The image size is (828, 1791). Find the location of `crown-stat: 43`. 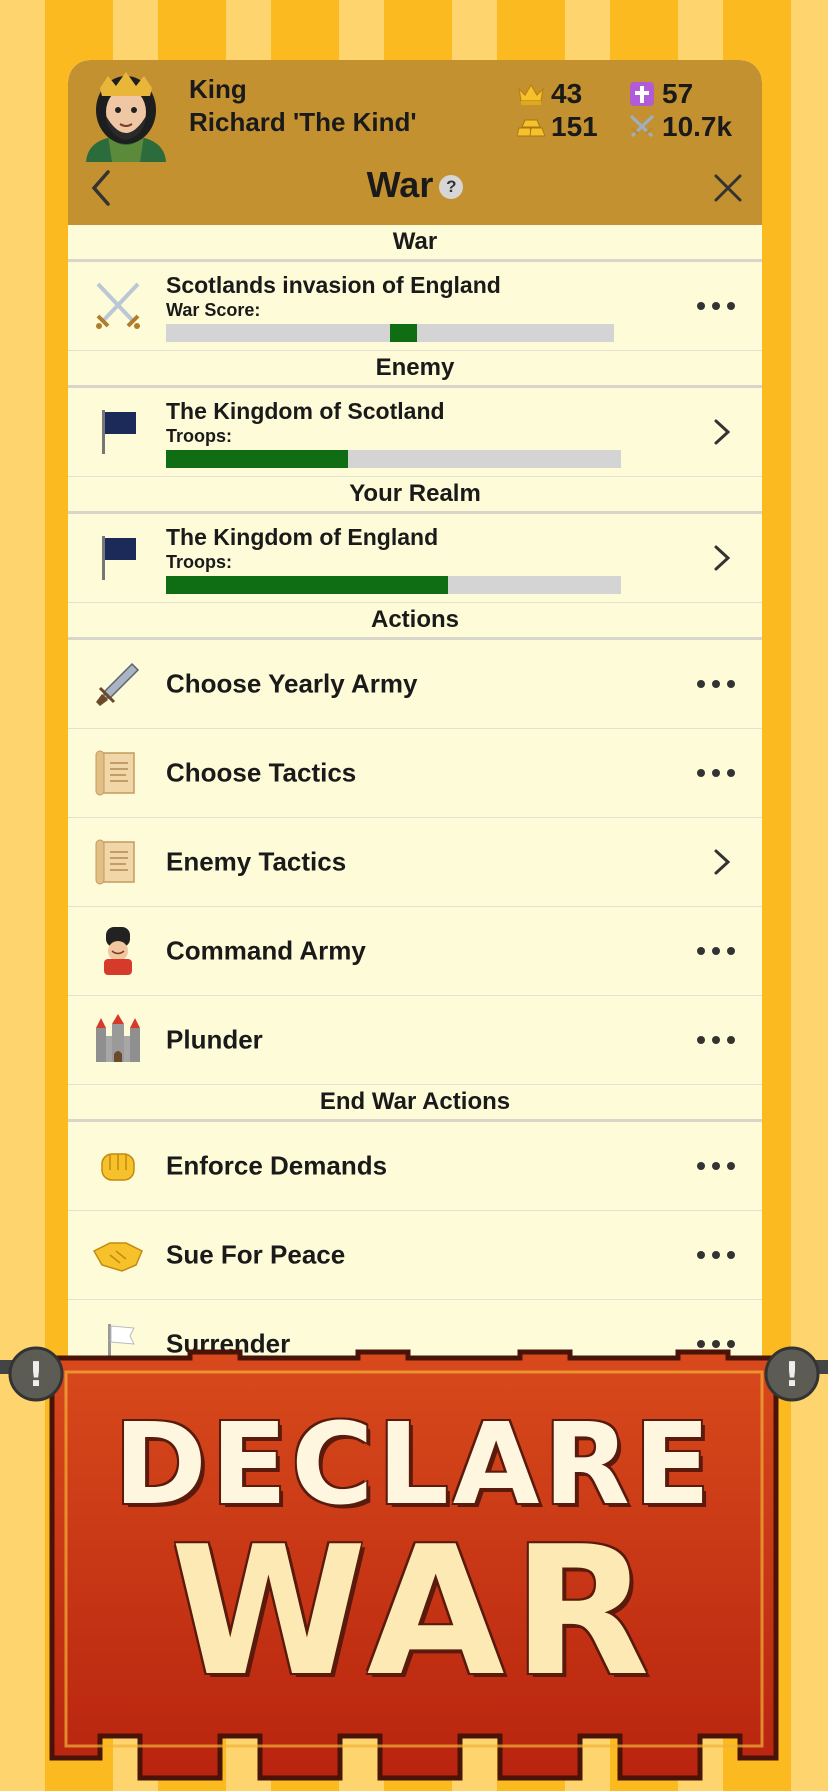

crown-stat: 43 is located at coordinates (549, 94).